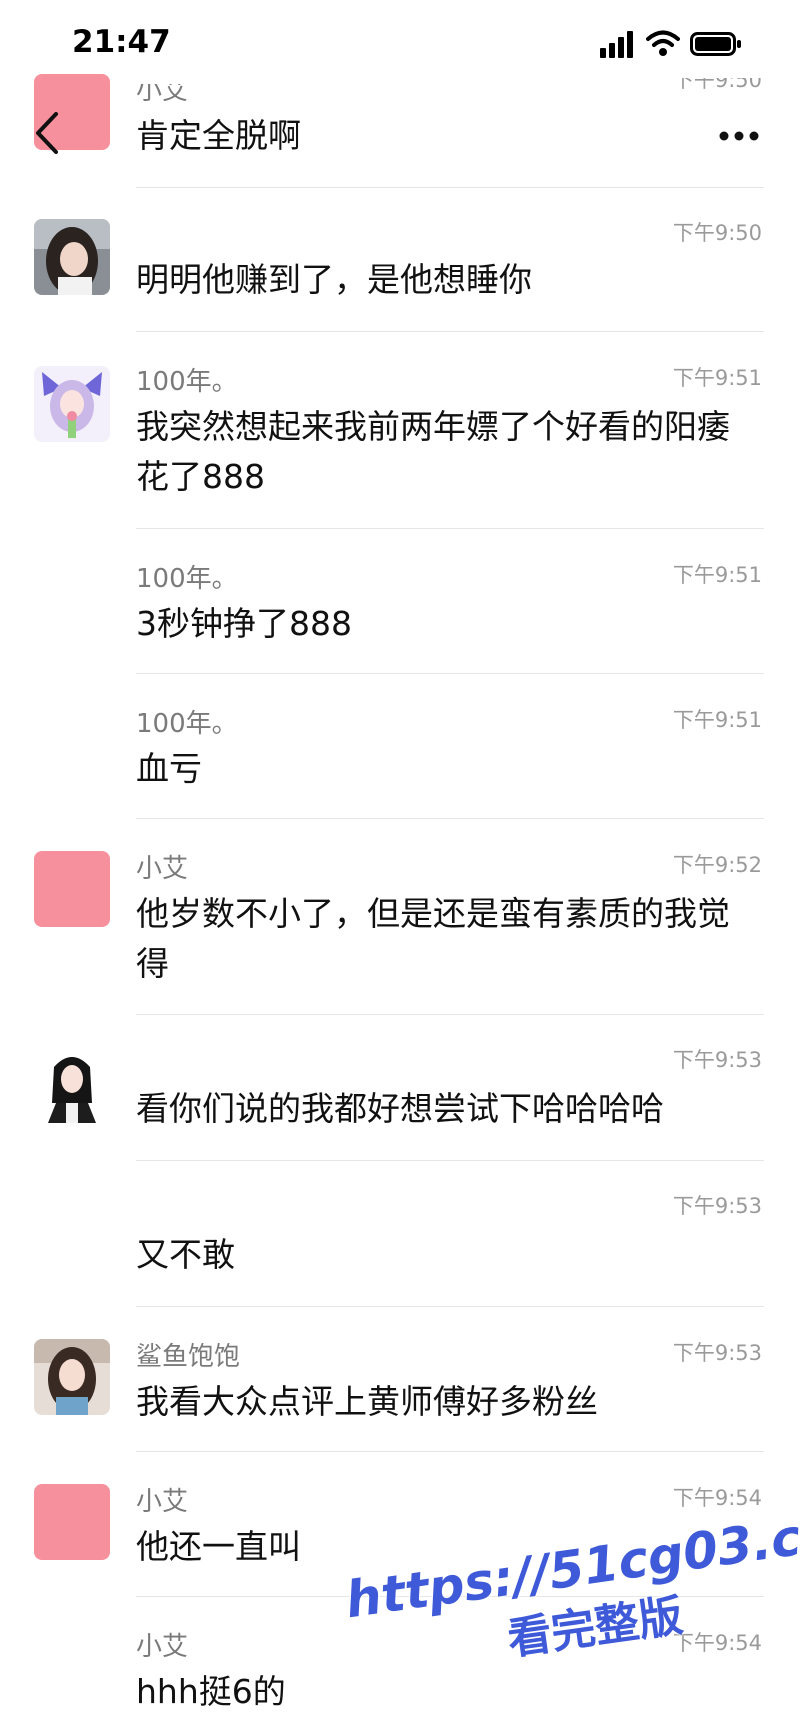 The height and width of the screenshot is (1733, 800). What do you see at coordinates (185, 1254) in the screenshot?
I see `message-text: 又不敢` at bounding box center [185, 1254].